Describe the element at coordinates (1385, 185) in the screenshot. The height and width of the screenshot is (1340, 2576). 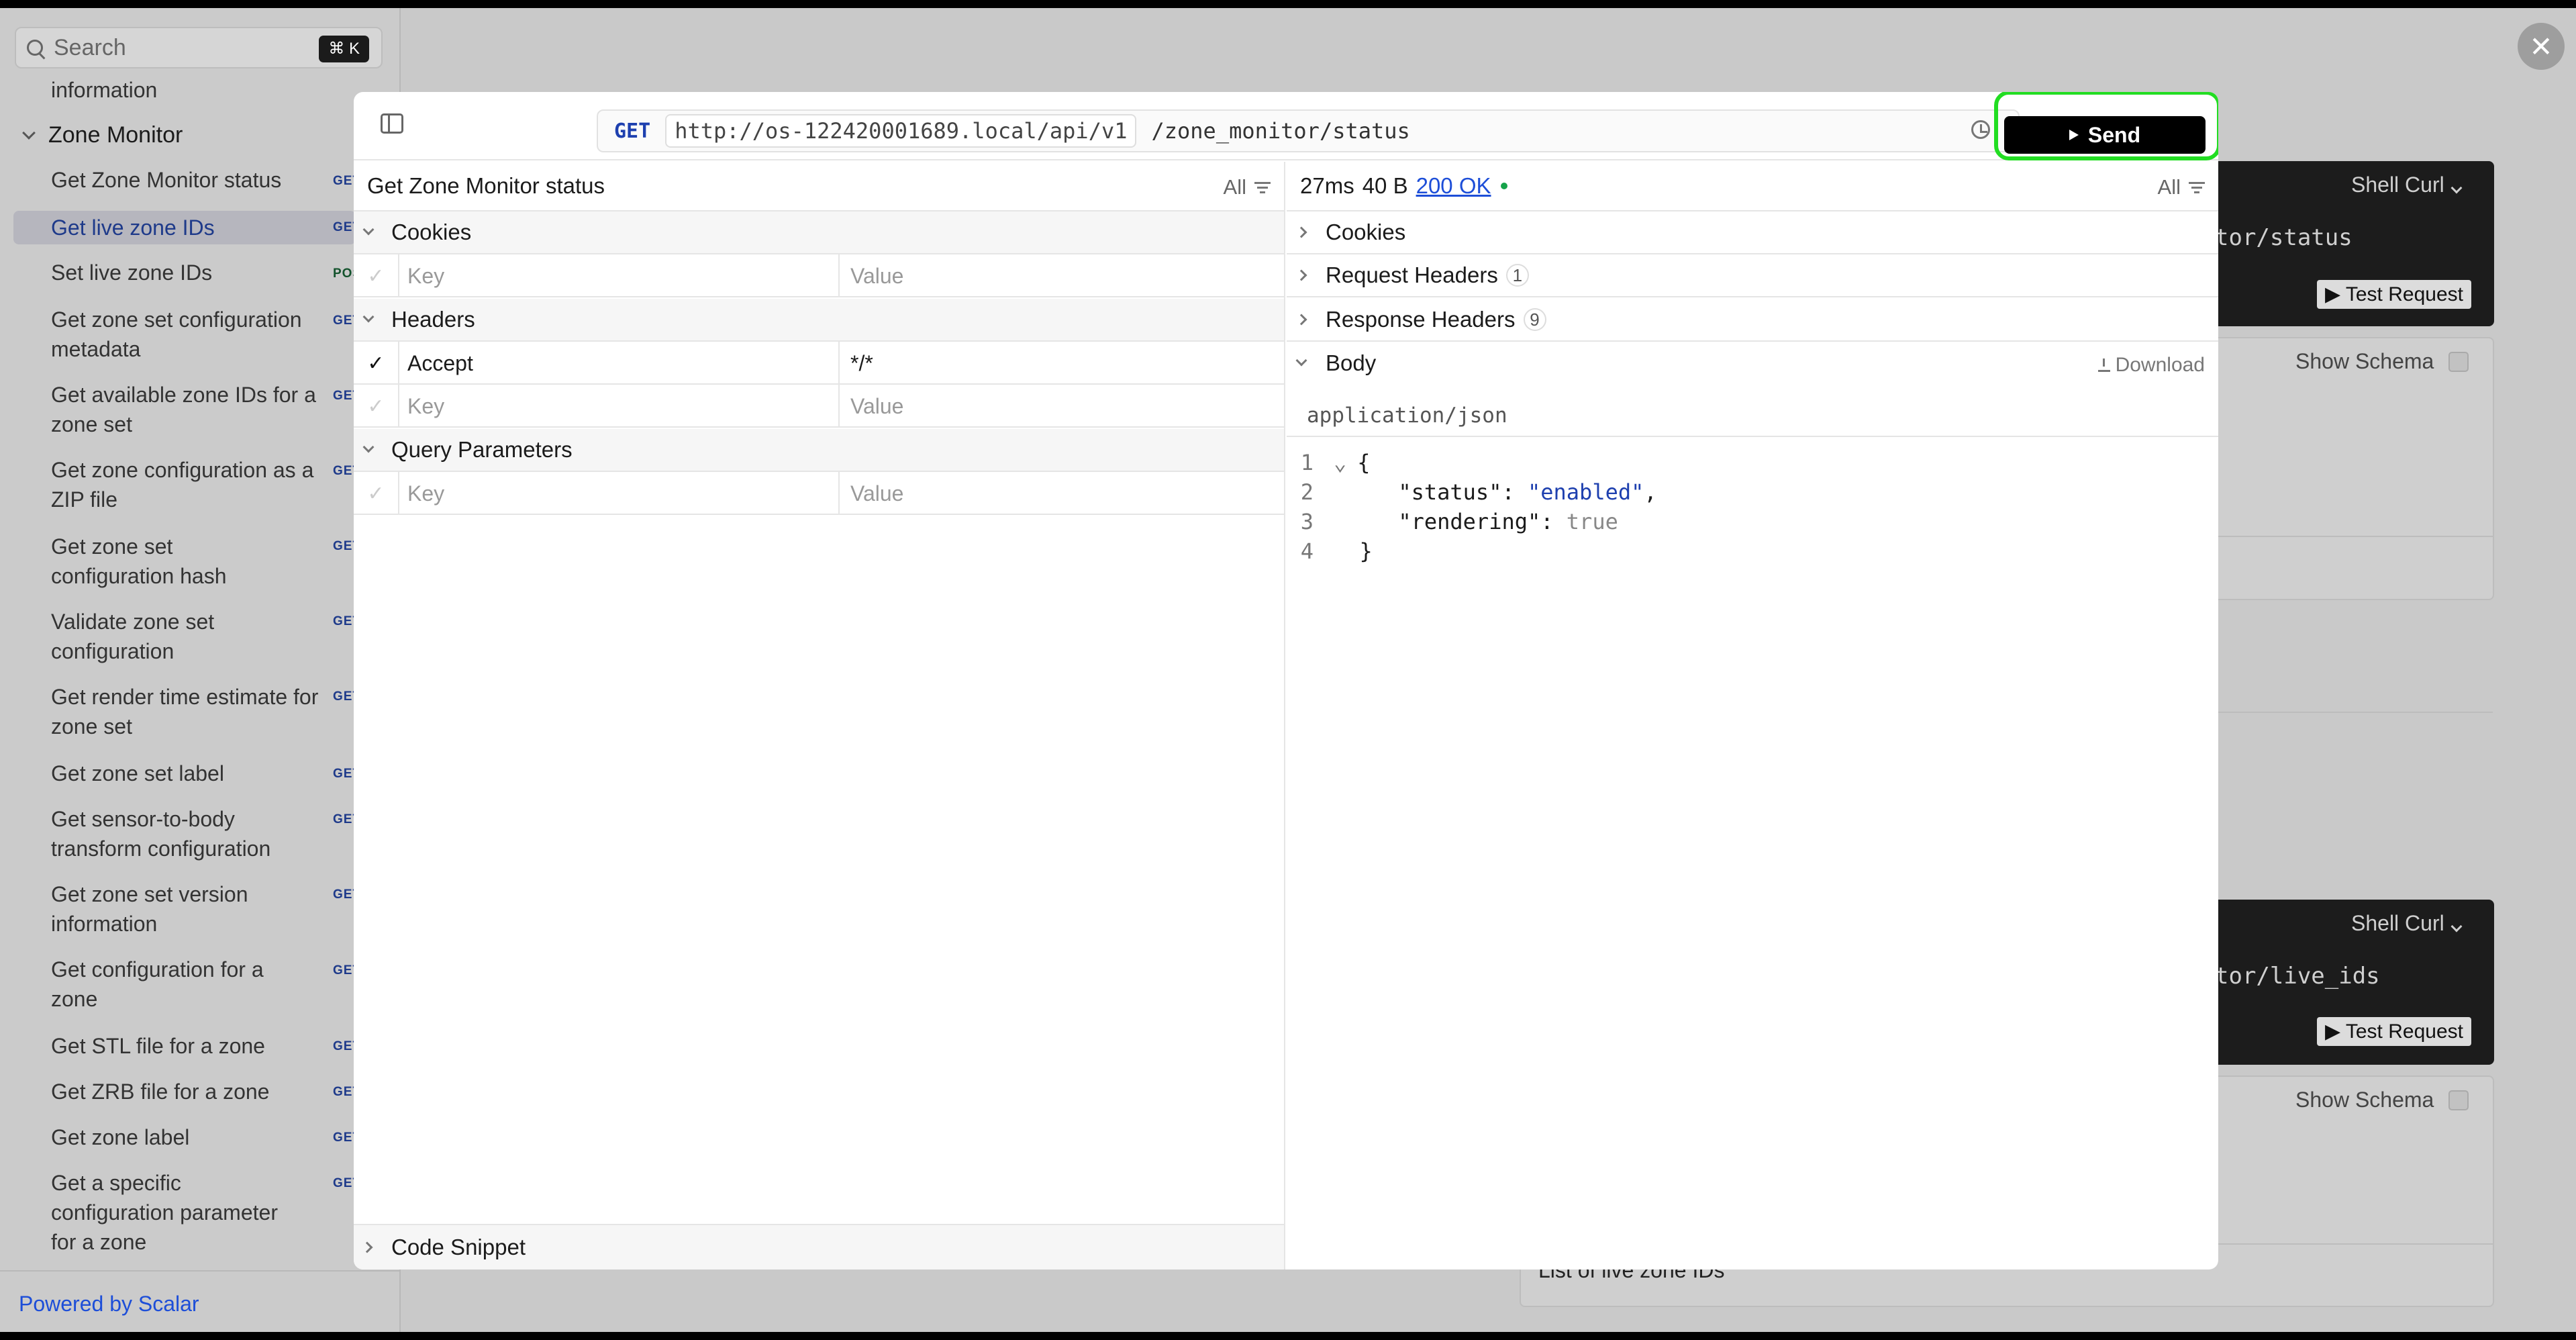
I see `response-size: 40 B` at that location.